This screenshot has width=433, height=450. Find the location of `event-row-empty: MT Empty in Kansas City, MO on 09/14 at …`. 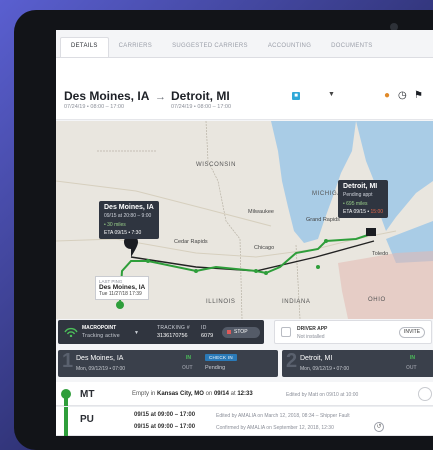

event-row-empty: MT Empty in Kansas City, MO on 09/14 at … is located at coordinates (244, 394).